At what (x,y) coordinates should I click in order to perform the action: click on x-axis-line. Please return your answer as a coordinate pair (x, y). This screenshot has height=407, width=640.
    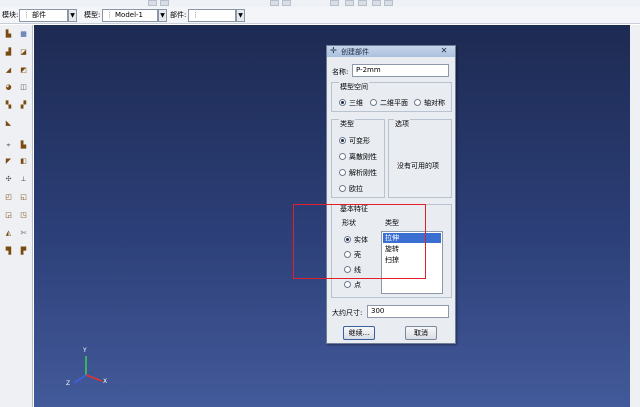
    Looking at the image, I should click on (94, 378).